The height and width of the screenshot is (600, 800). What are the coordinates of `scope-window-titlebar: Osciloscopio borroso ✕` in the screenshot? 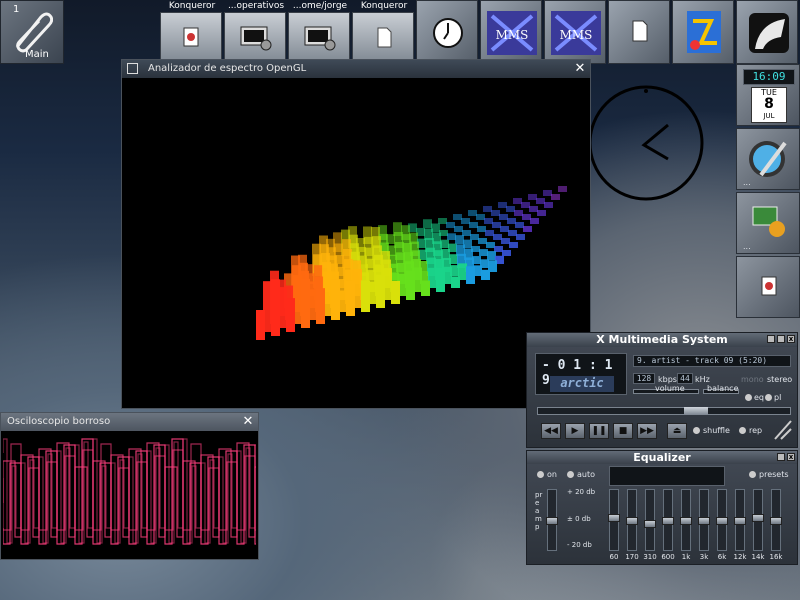 It's located at (129, 422).